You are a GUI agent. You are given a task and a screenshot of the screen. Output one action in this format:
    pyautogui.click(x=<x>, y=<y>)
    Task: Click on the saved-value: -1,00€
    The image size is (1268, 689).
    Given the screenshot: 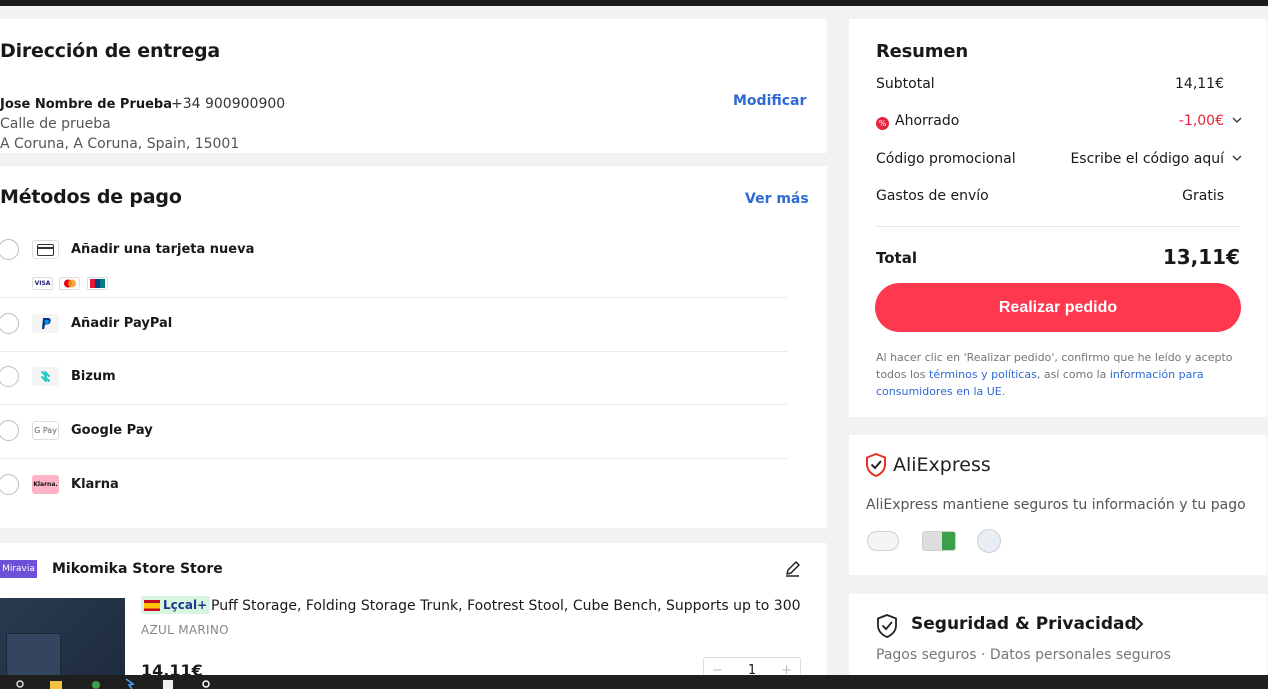 What is the action you would take?
    pyautogui.click(x=1201, y=121)
    